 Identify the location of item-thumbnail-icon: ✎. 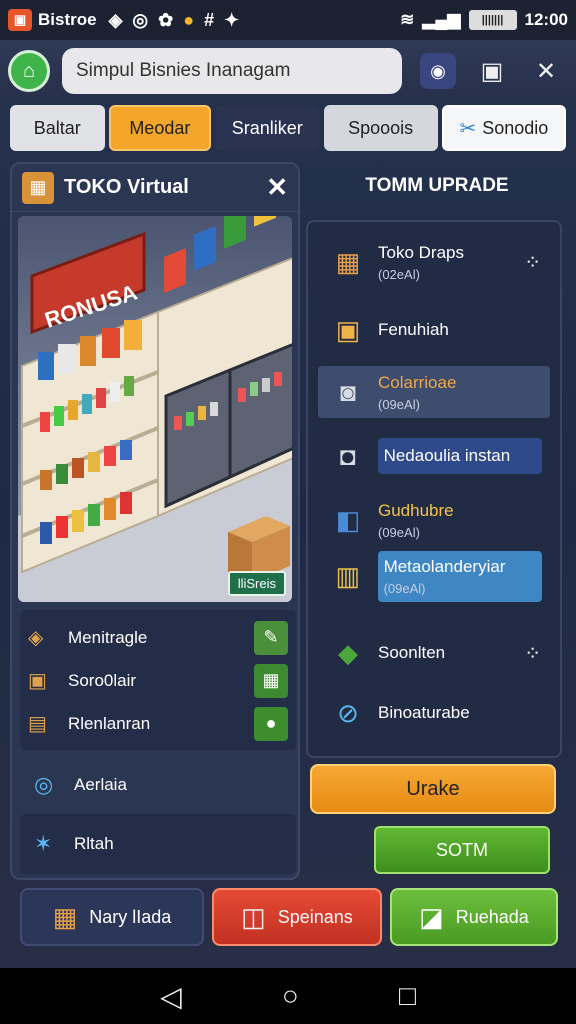
(271, 637).